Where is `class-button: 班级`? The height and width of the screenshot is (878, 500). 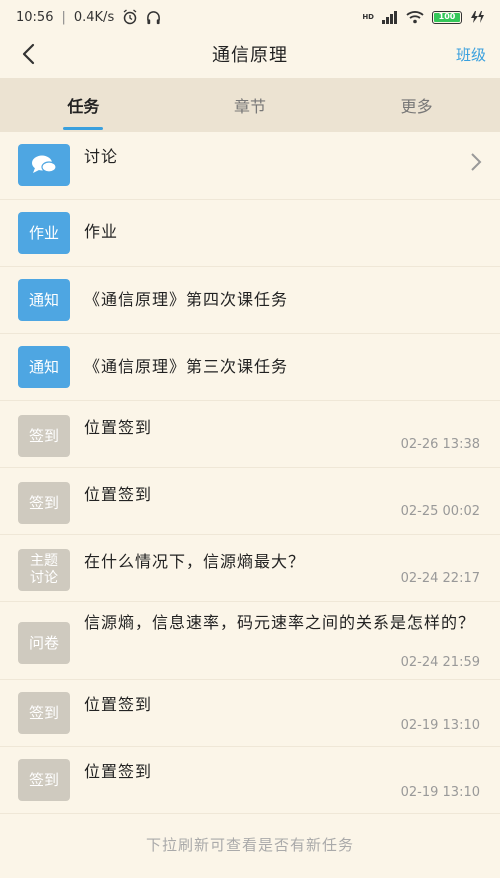
class-button: 班级 is located at coordinates (471, 54).